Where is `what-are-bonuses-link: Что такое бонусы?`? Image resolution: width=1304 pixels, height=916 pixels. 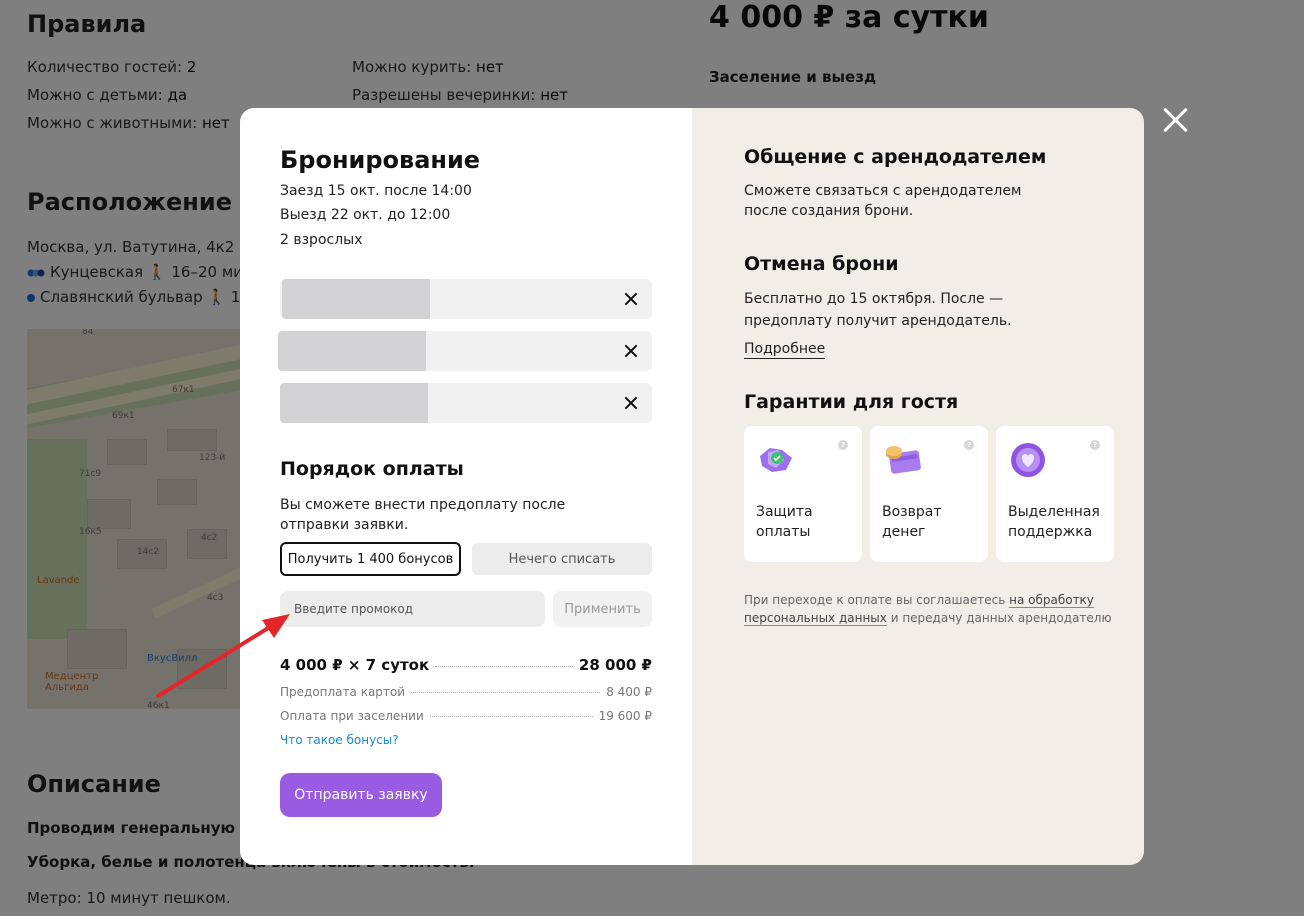
what-are-bonuses-link: Что такое бонусы? is located at coordinates (339, 740).